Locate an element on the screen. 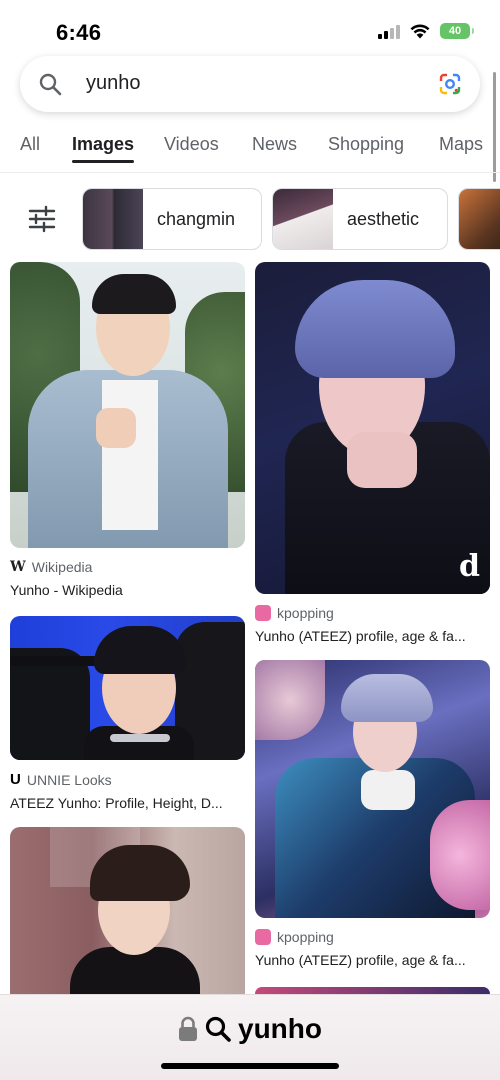 This screenshot has width=500, height=1080. tab-news: News is located at coordinates (274, 144).